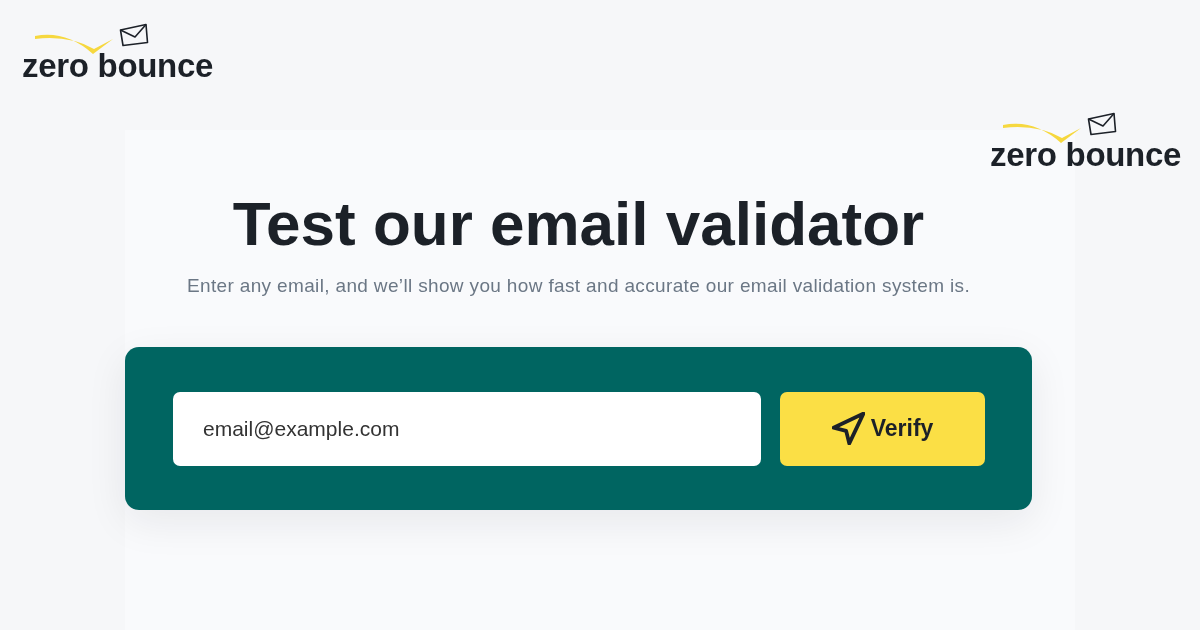  What do you see at coordinates (578, 286) in the screenshot?
I see `page-subheading: Enter any email, and we’ll show you how fast and accurate our email validation system is.` at bounding box center [578, 286].